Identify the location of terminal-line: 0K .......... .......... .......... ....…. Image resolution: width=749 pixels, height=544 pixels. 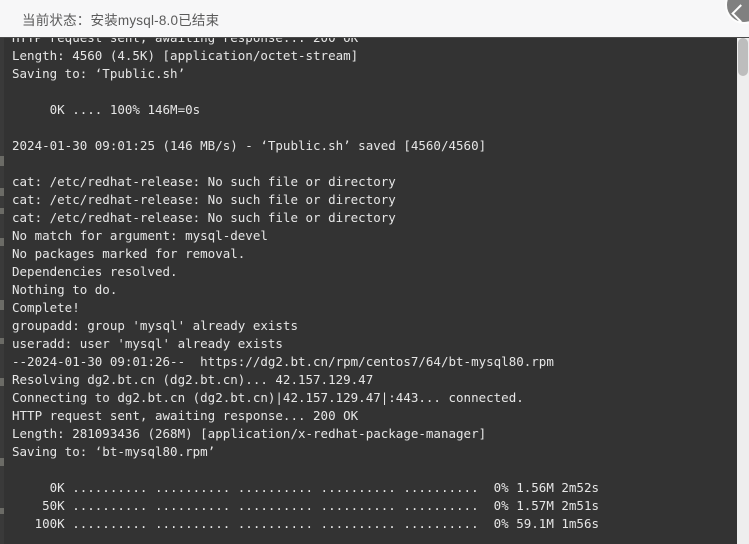
(305, 487).